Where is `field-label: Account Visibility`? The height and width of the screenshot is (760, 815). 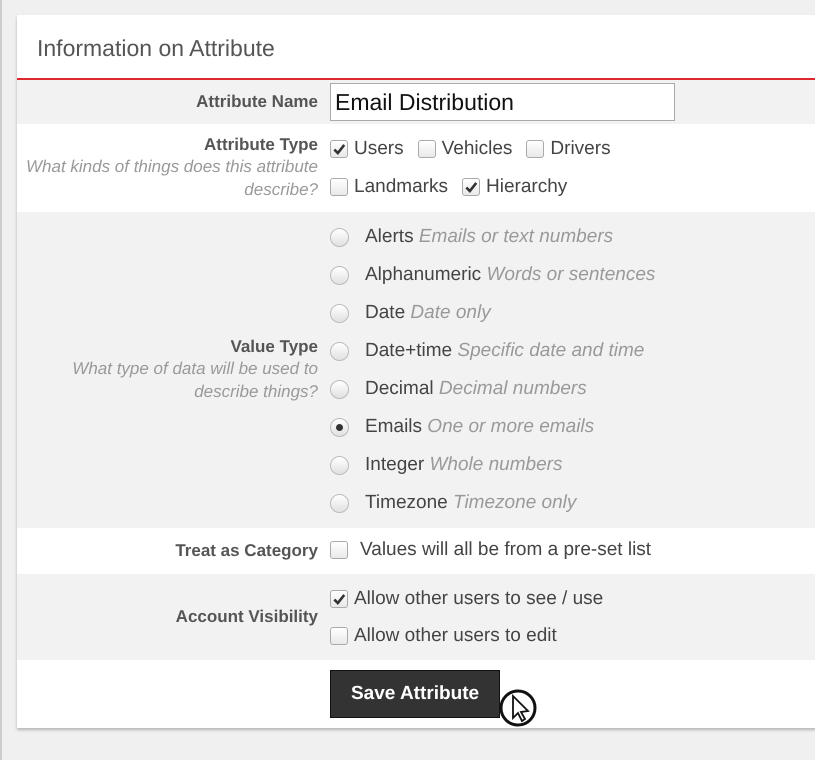
field-label: Account Visibility is located at coordinates (246, 617).